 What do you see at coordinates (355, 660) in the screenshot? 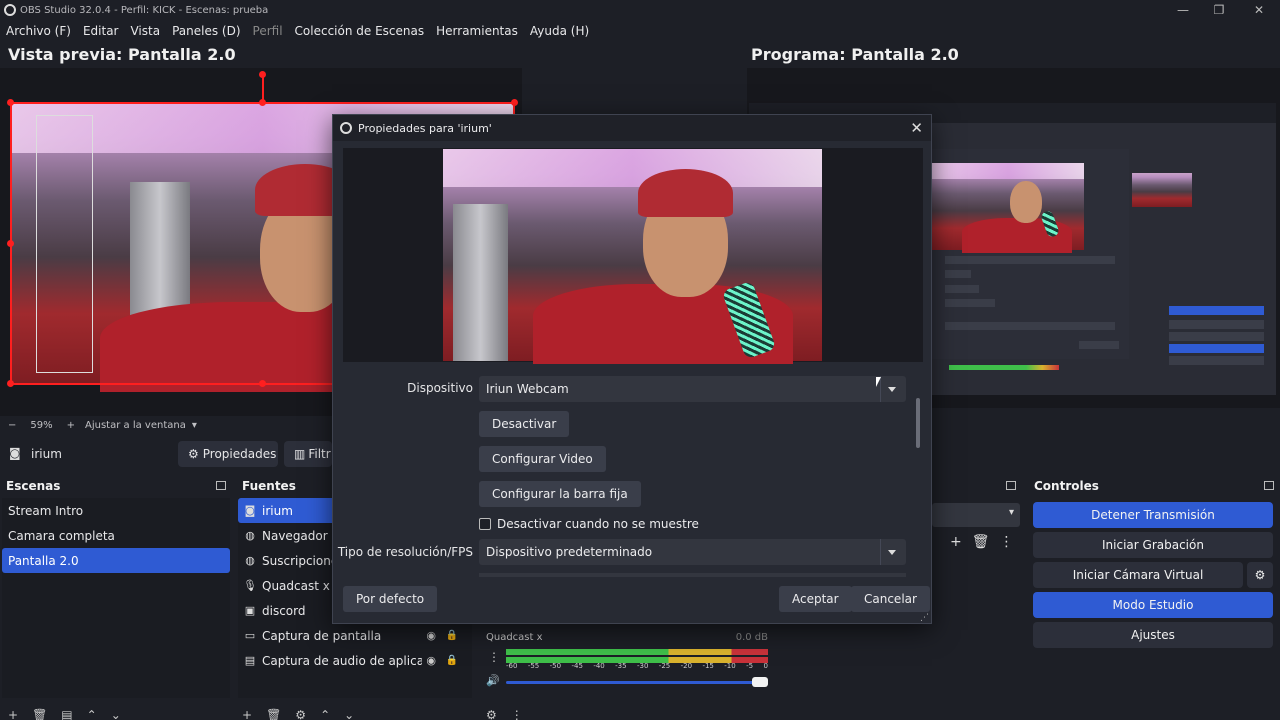
I see `source-item: ▤ Captura de audio de aplicación ( ◉ 🔒` at bounding box center [355, 660].